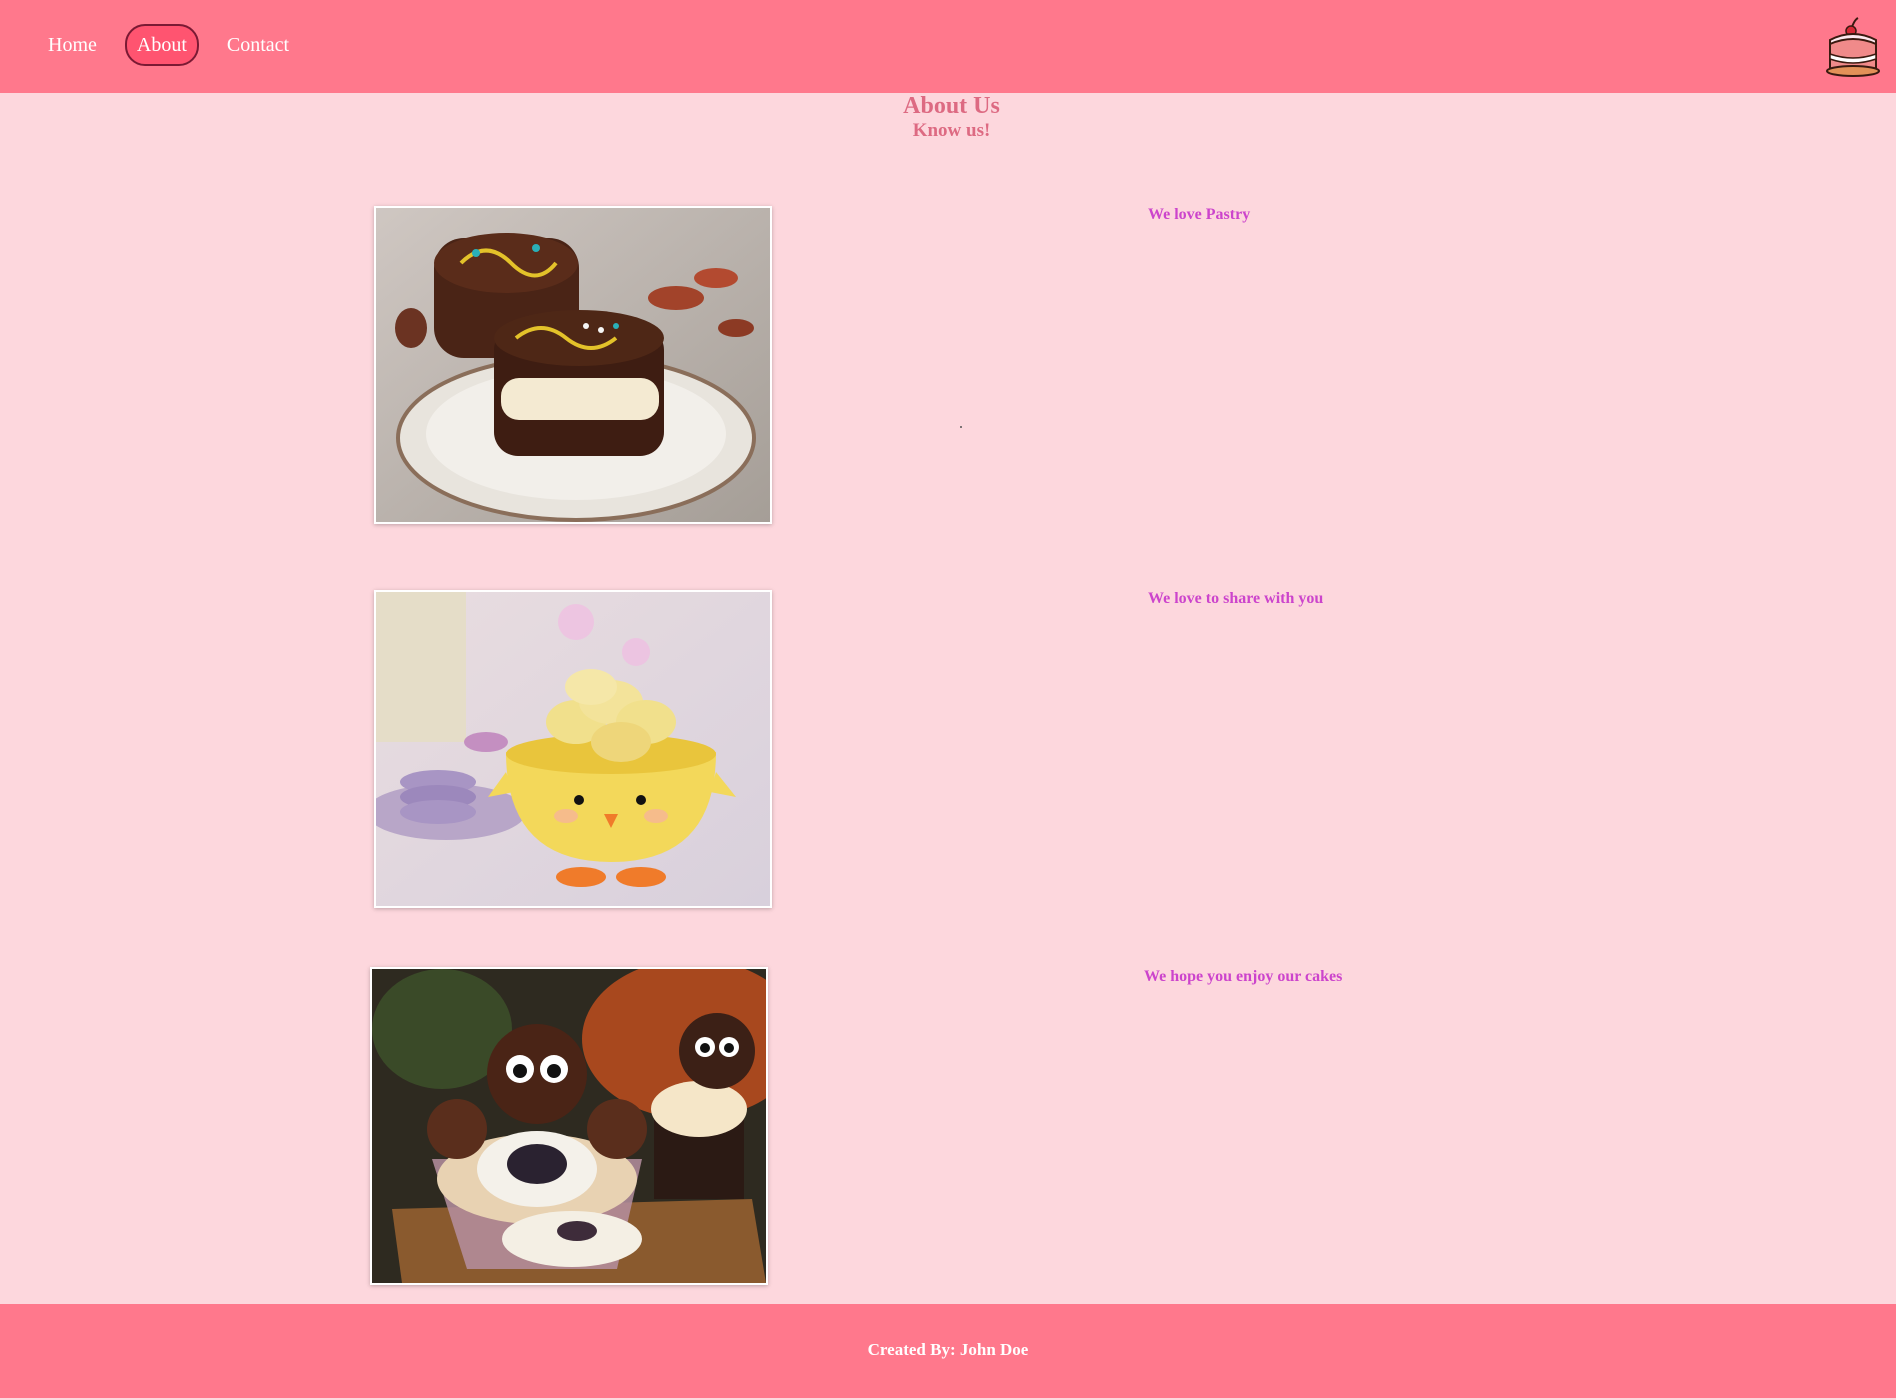 This screenshot has height=1400, width=1896. What do you see at coordinates (1243, 976) in the screenshot?
I see `section-caption-3: We hope you enjoy our cakes` at bounding box center [1243, 976].